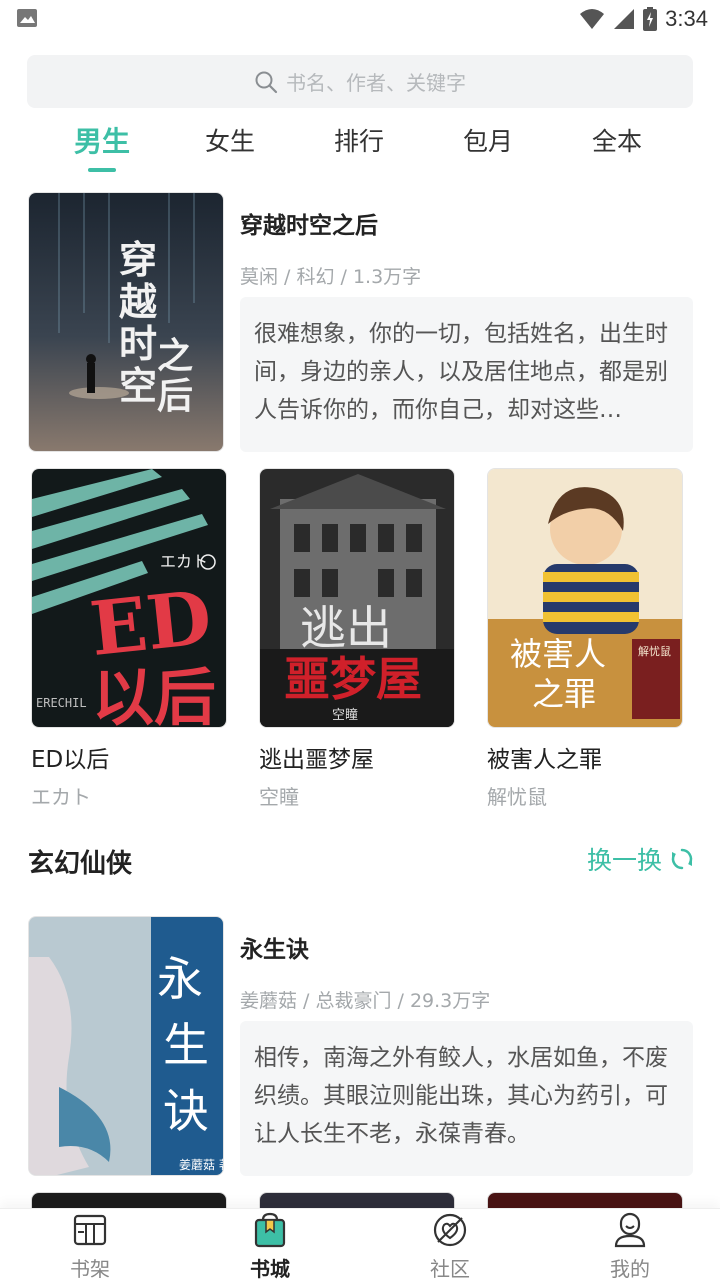 The width and height of the screenshot is (720, 1280). I want to click on featured-book-2-title: 永生诀, so click(274, 947).